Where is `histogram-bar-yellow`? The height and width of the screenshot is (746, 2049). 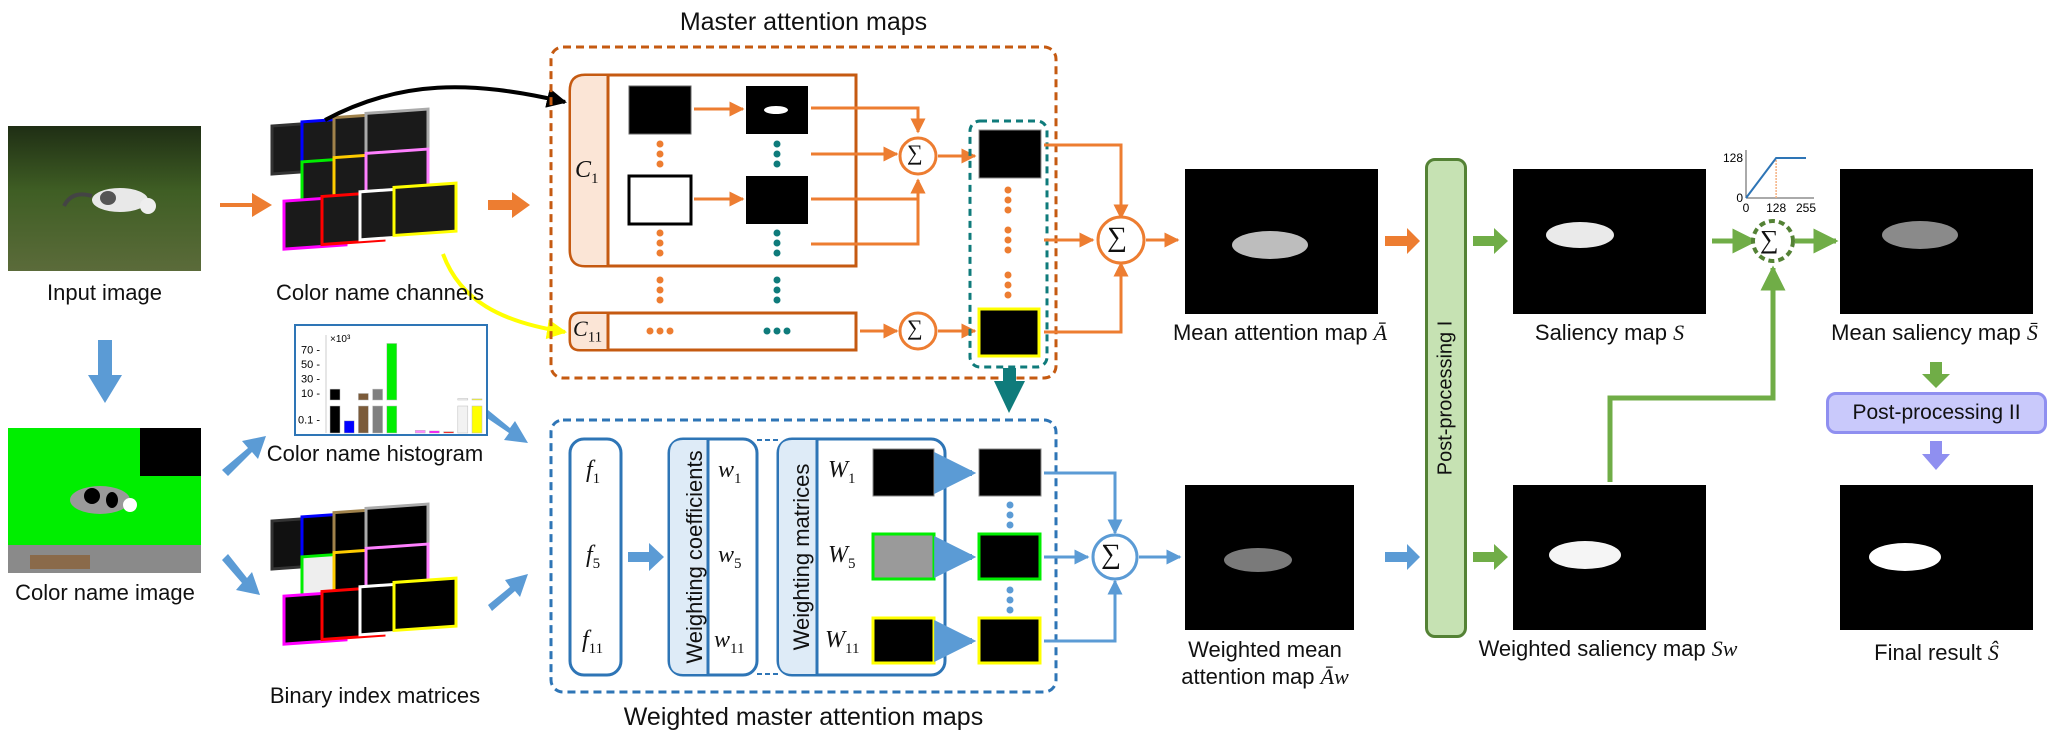
histogram-bar-yellow is located at coordinates (477, 399).